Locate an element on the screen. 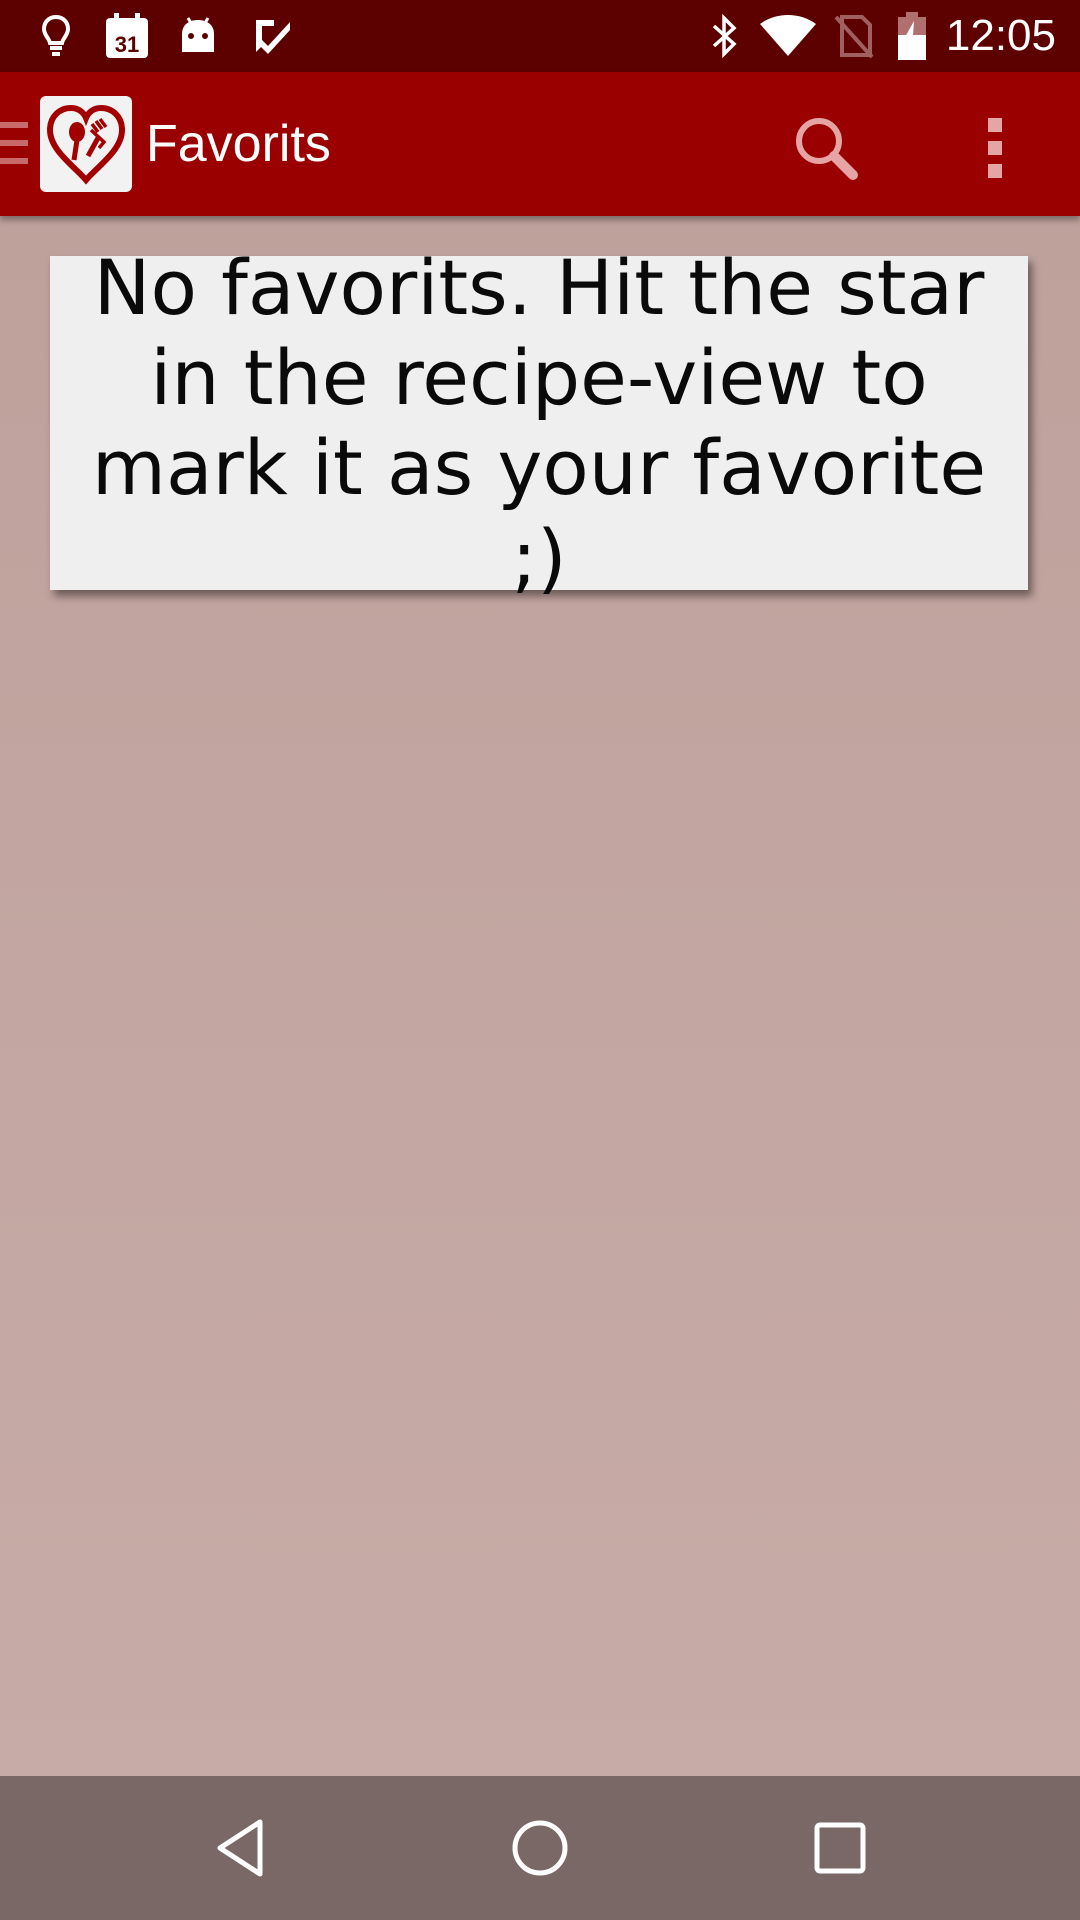 The height and width of the screenshot is (1920, 1080). home-icon is located at coordinates (540, 1848).